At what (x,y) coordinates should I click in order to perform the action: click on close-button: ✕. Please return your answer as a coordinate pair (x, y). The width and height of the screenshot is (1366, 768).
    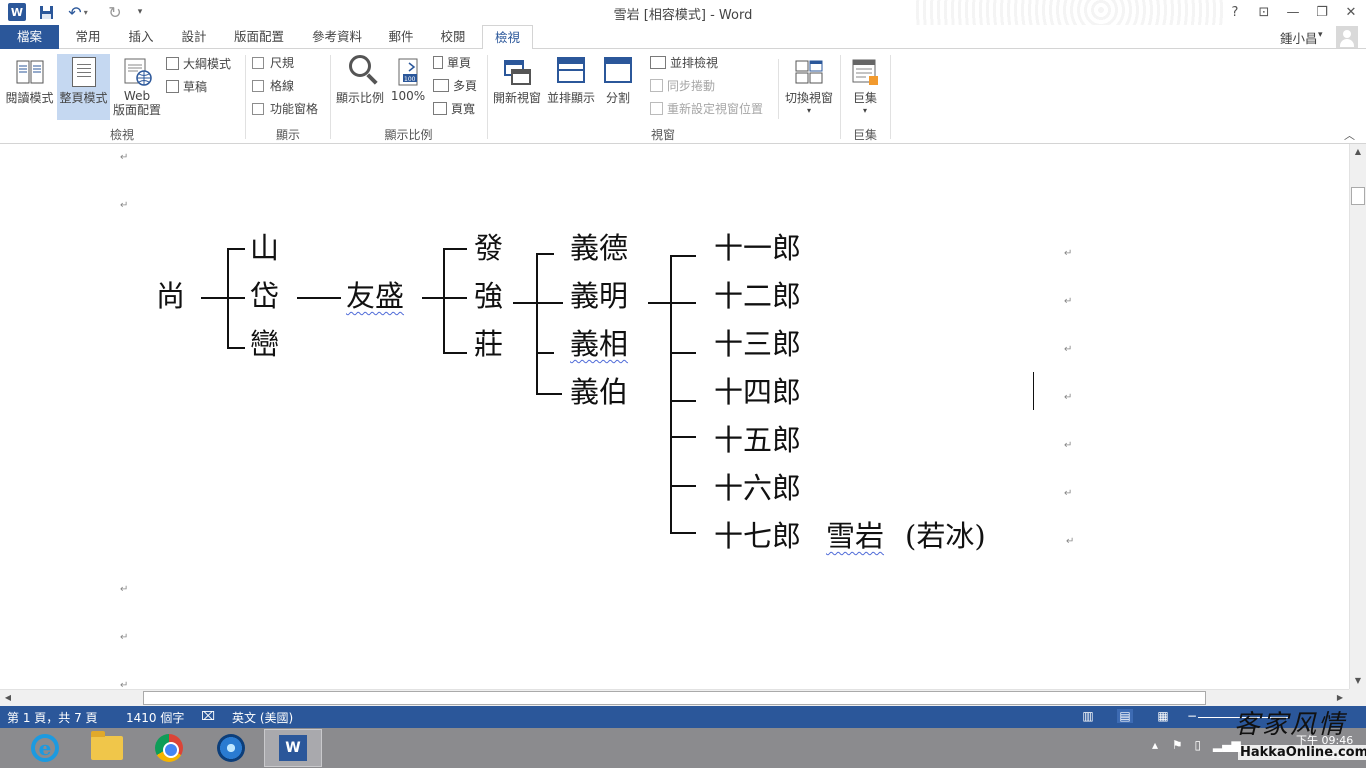
    Looking at the image, I should click on (1351, 12).